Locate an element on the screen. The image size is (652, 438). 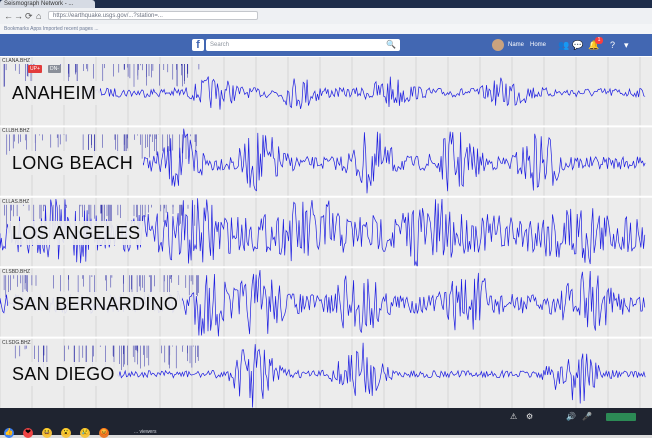
station-label: SAN DIEGO is located at coordinates (63, 374).